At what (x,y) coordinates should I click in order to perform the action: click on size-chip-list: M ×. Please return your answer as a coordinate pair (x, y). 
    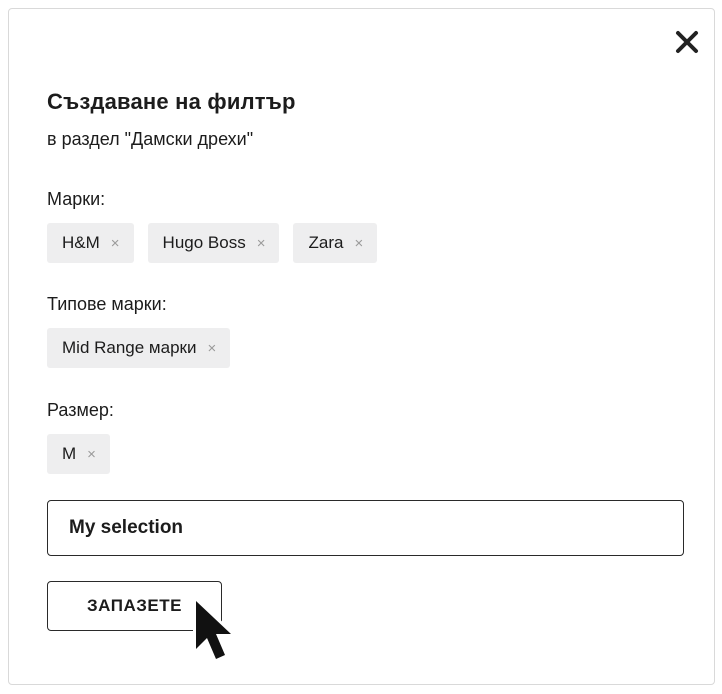
    Looking at the image, I should click on (80, 454).